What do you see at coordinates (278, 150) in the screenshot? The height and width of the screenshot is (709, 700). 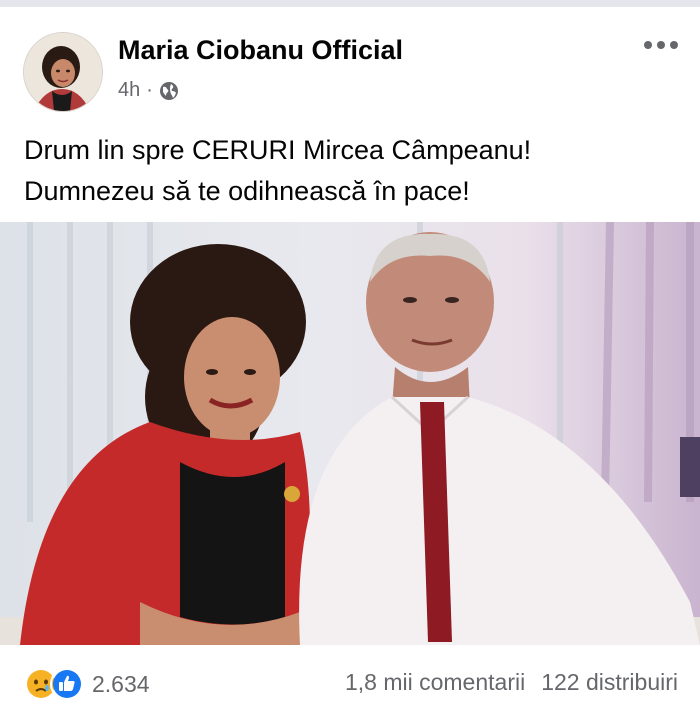 I see `post-text-line: Drum lin spre CERURI Mircea Câmpeanu!` at bounding box center [278, 150].